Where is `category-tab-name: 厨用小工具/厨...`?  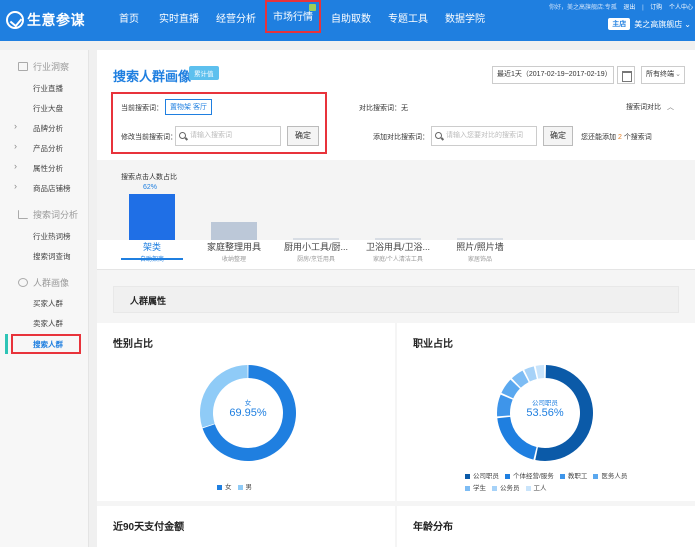 category-tab-name: 厨用小工具/厨... is located at coordinates (315, 247).